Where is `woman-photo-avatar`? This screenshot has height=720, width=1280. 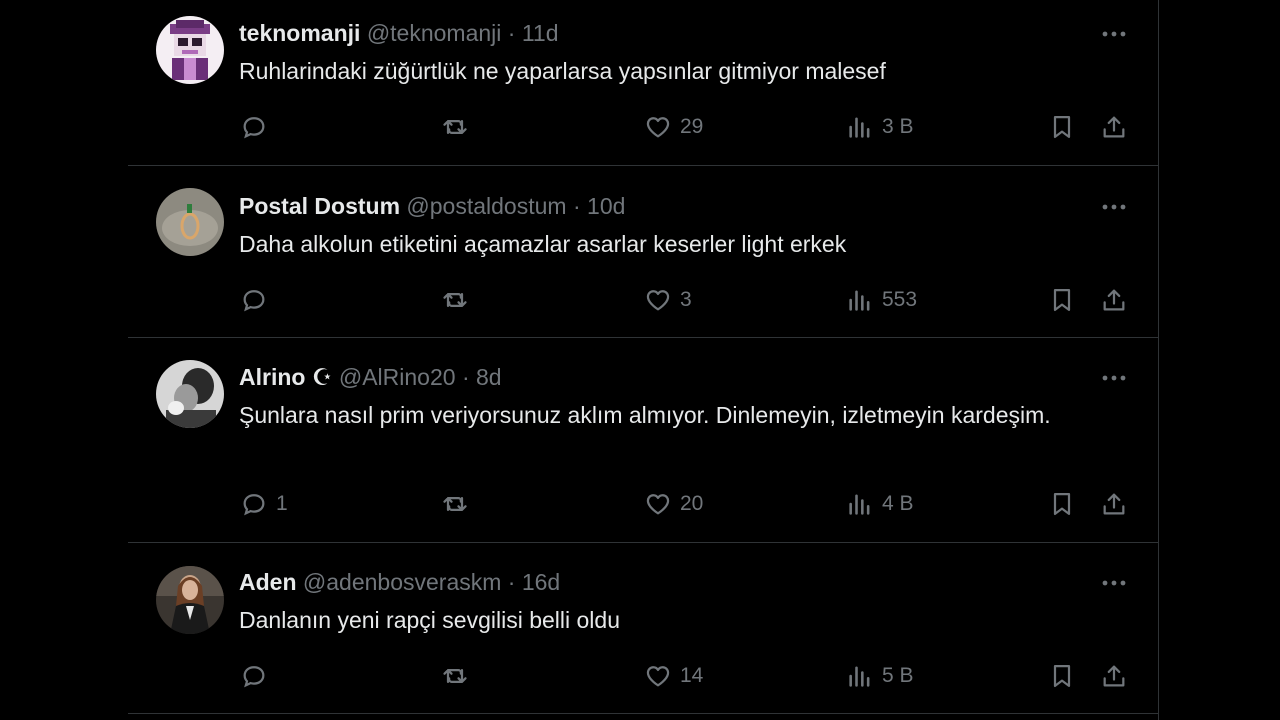
woman-photo-avatar is located at coordinates (190, 600).